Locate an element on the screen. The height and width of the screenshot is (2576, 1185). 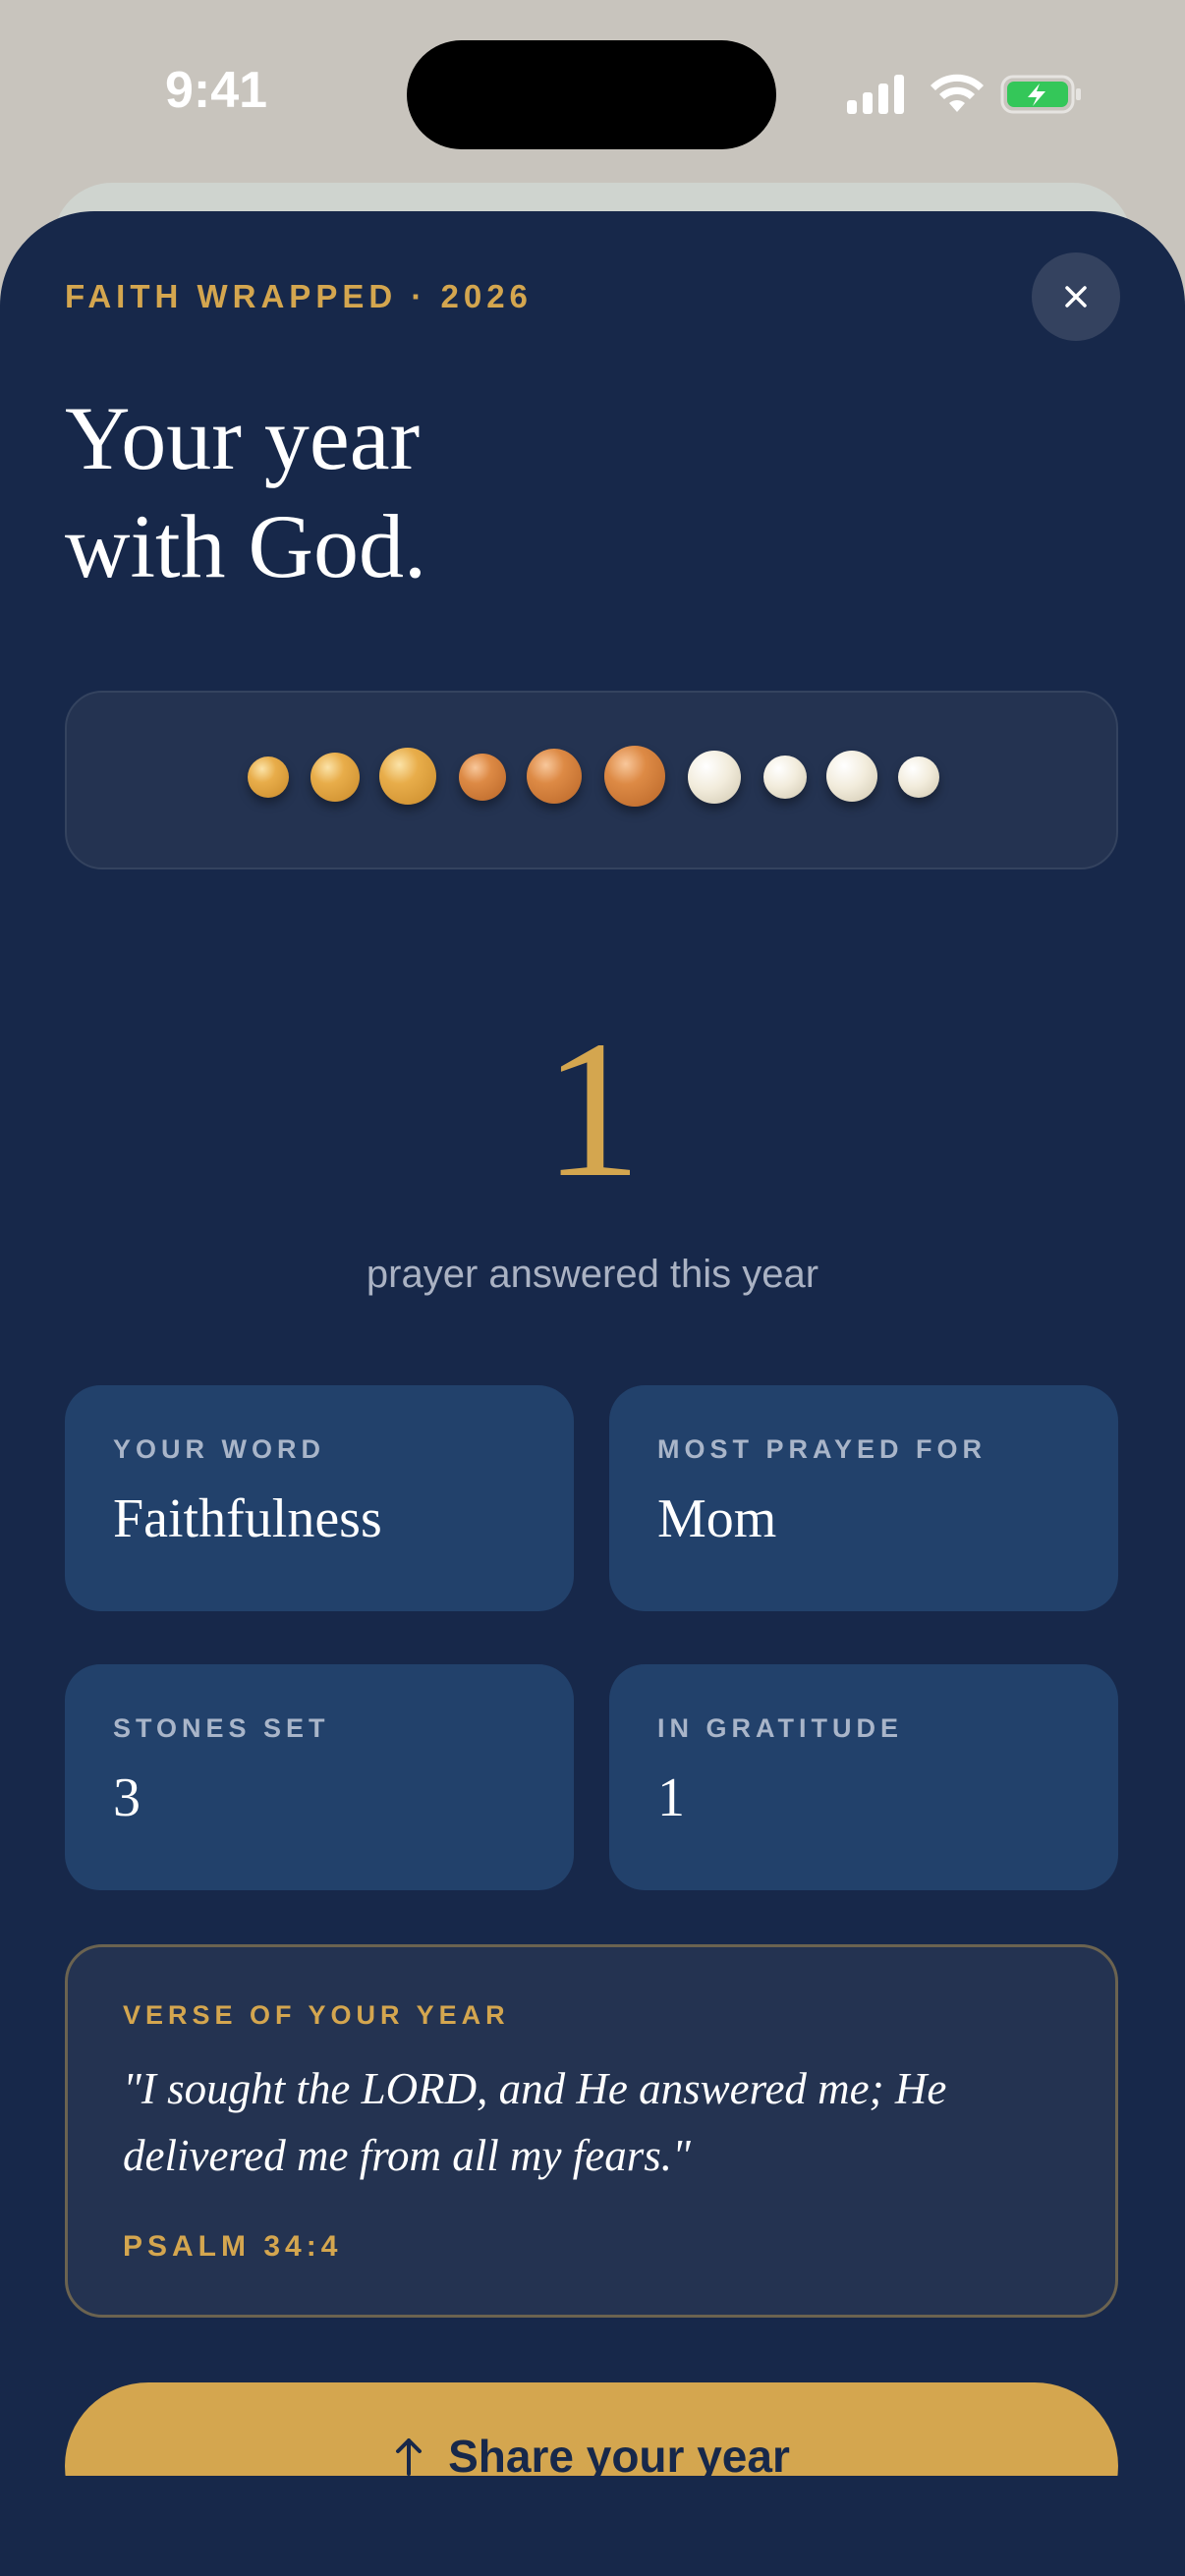
wifi-icon is located at coordinates (958, 93).